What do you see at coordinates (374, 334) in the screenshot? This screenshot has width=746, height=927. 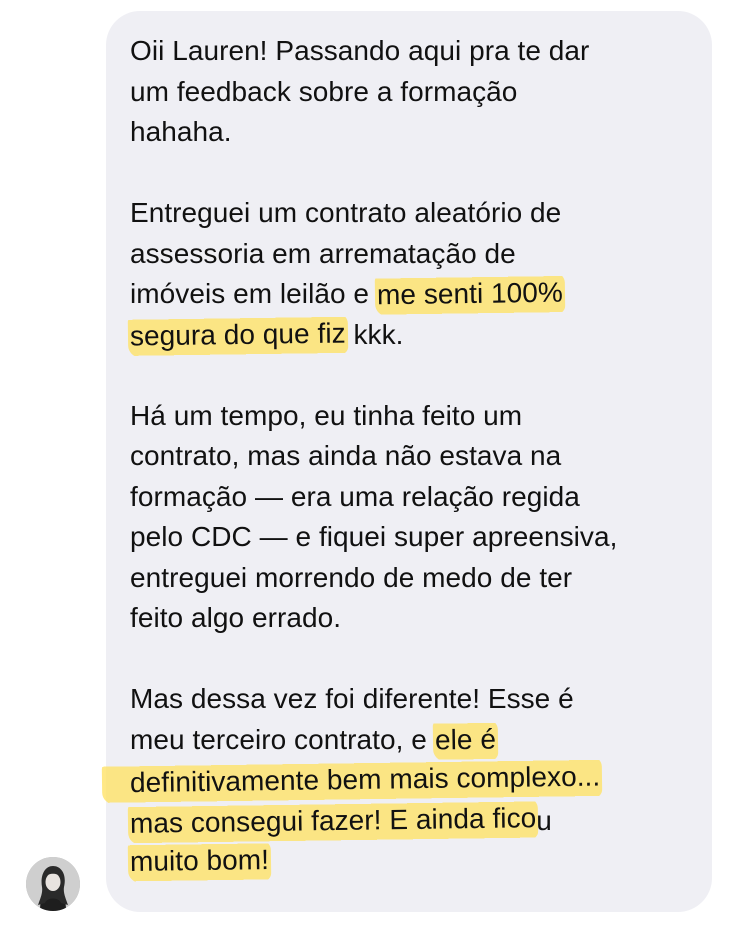 I see `message-text: kkk.` at bounding box center [374, 334].